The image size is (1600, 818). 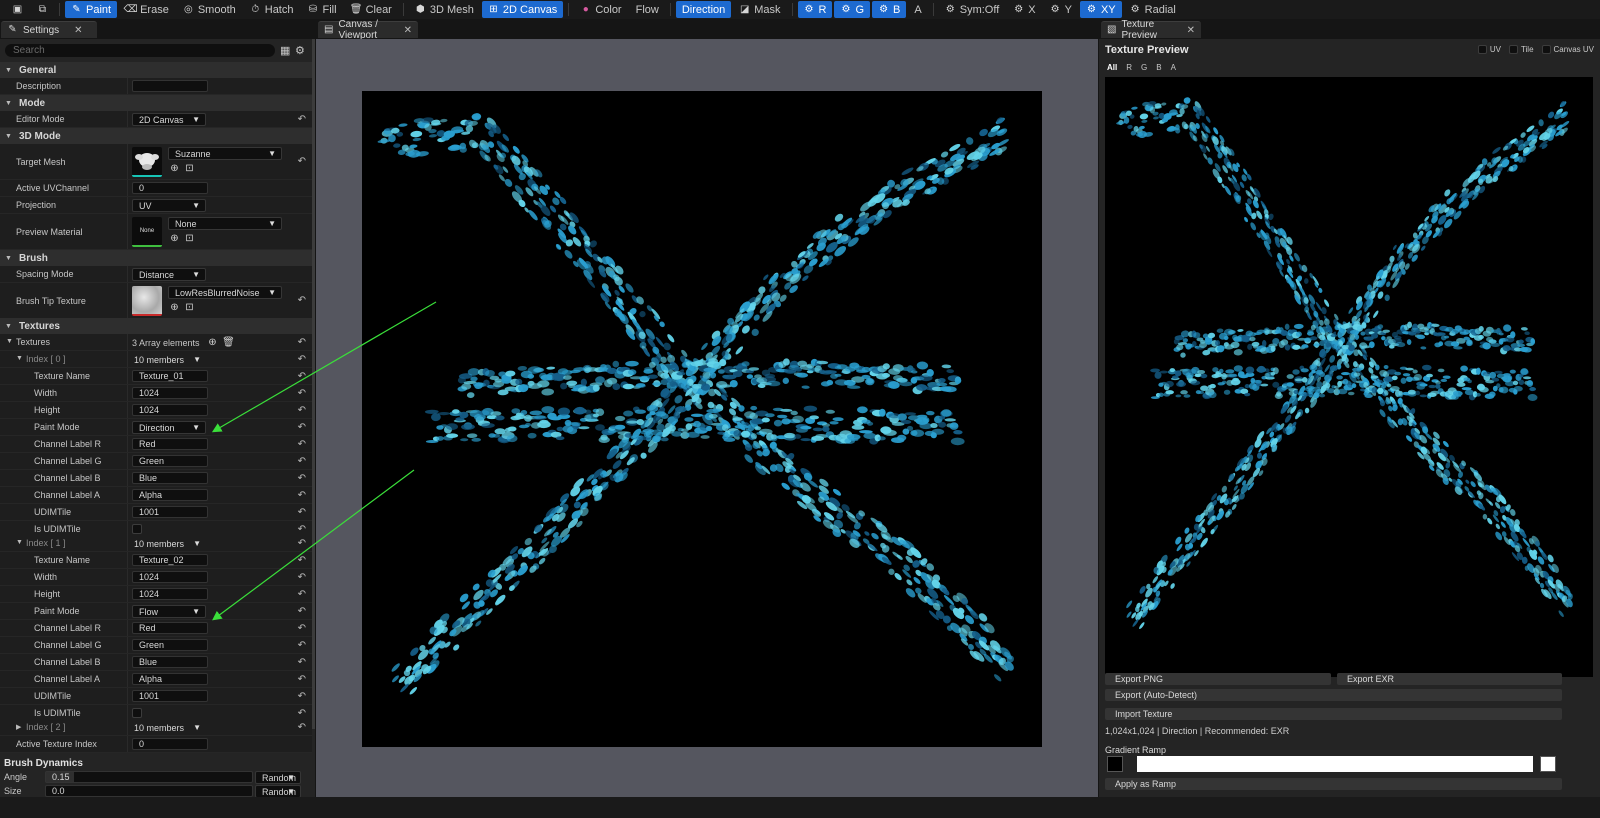 I want to click on toggle-label: Canvas UV, so click(x=1573, y=49).